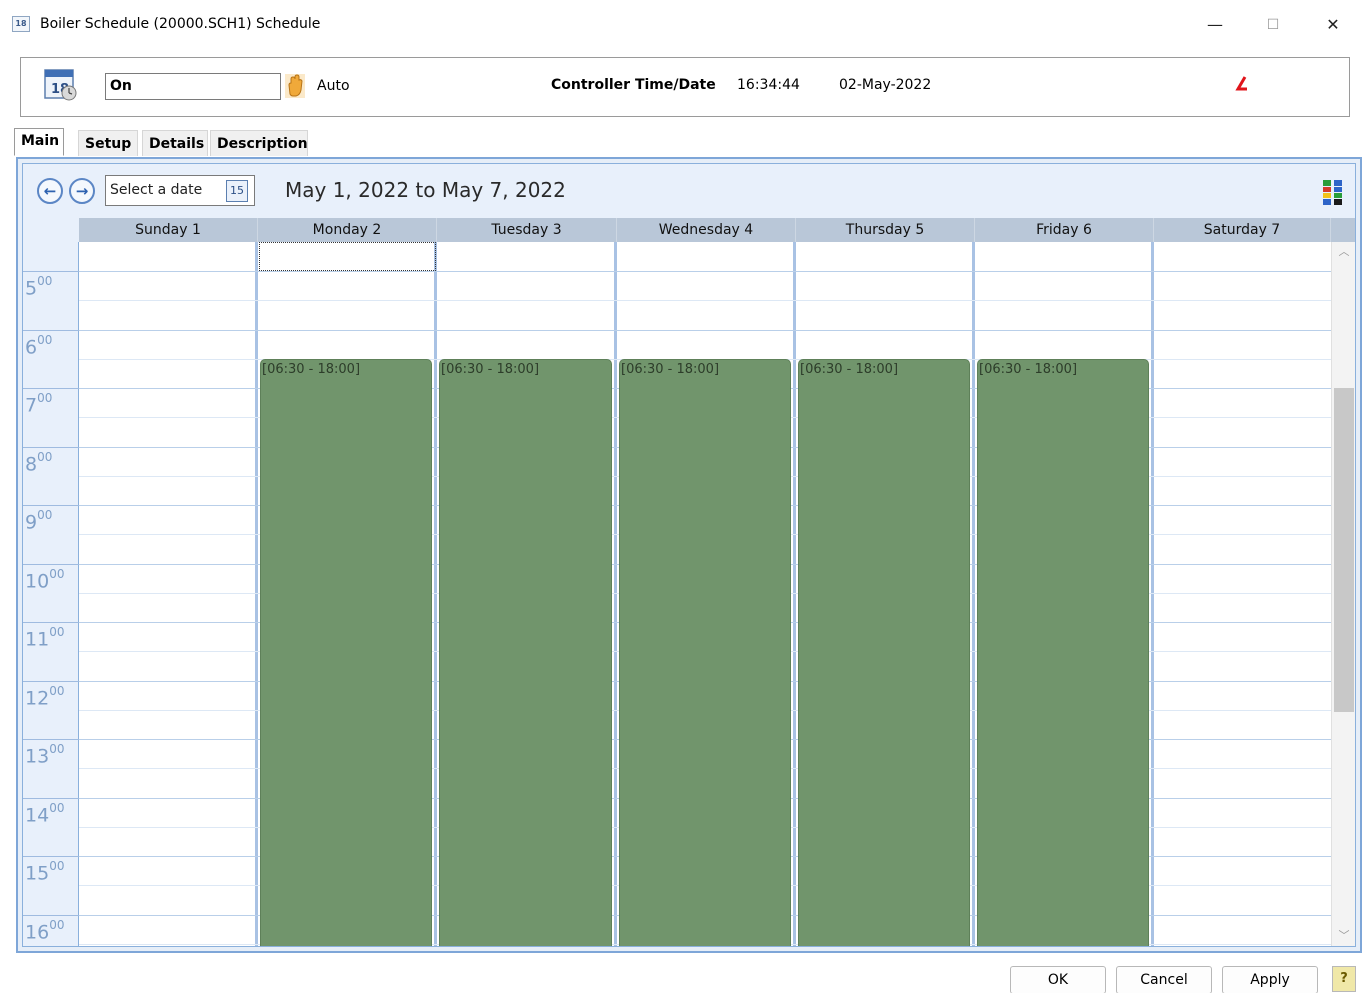  What do you see at coordinates (37, 698) in the screenshot?
I see `hour-value: 12` at bounding box center [37, 698].